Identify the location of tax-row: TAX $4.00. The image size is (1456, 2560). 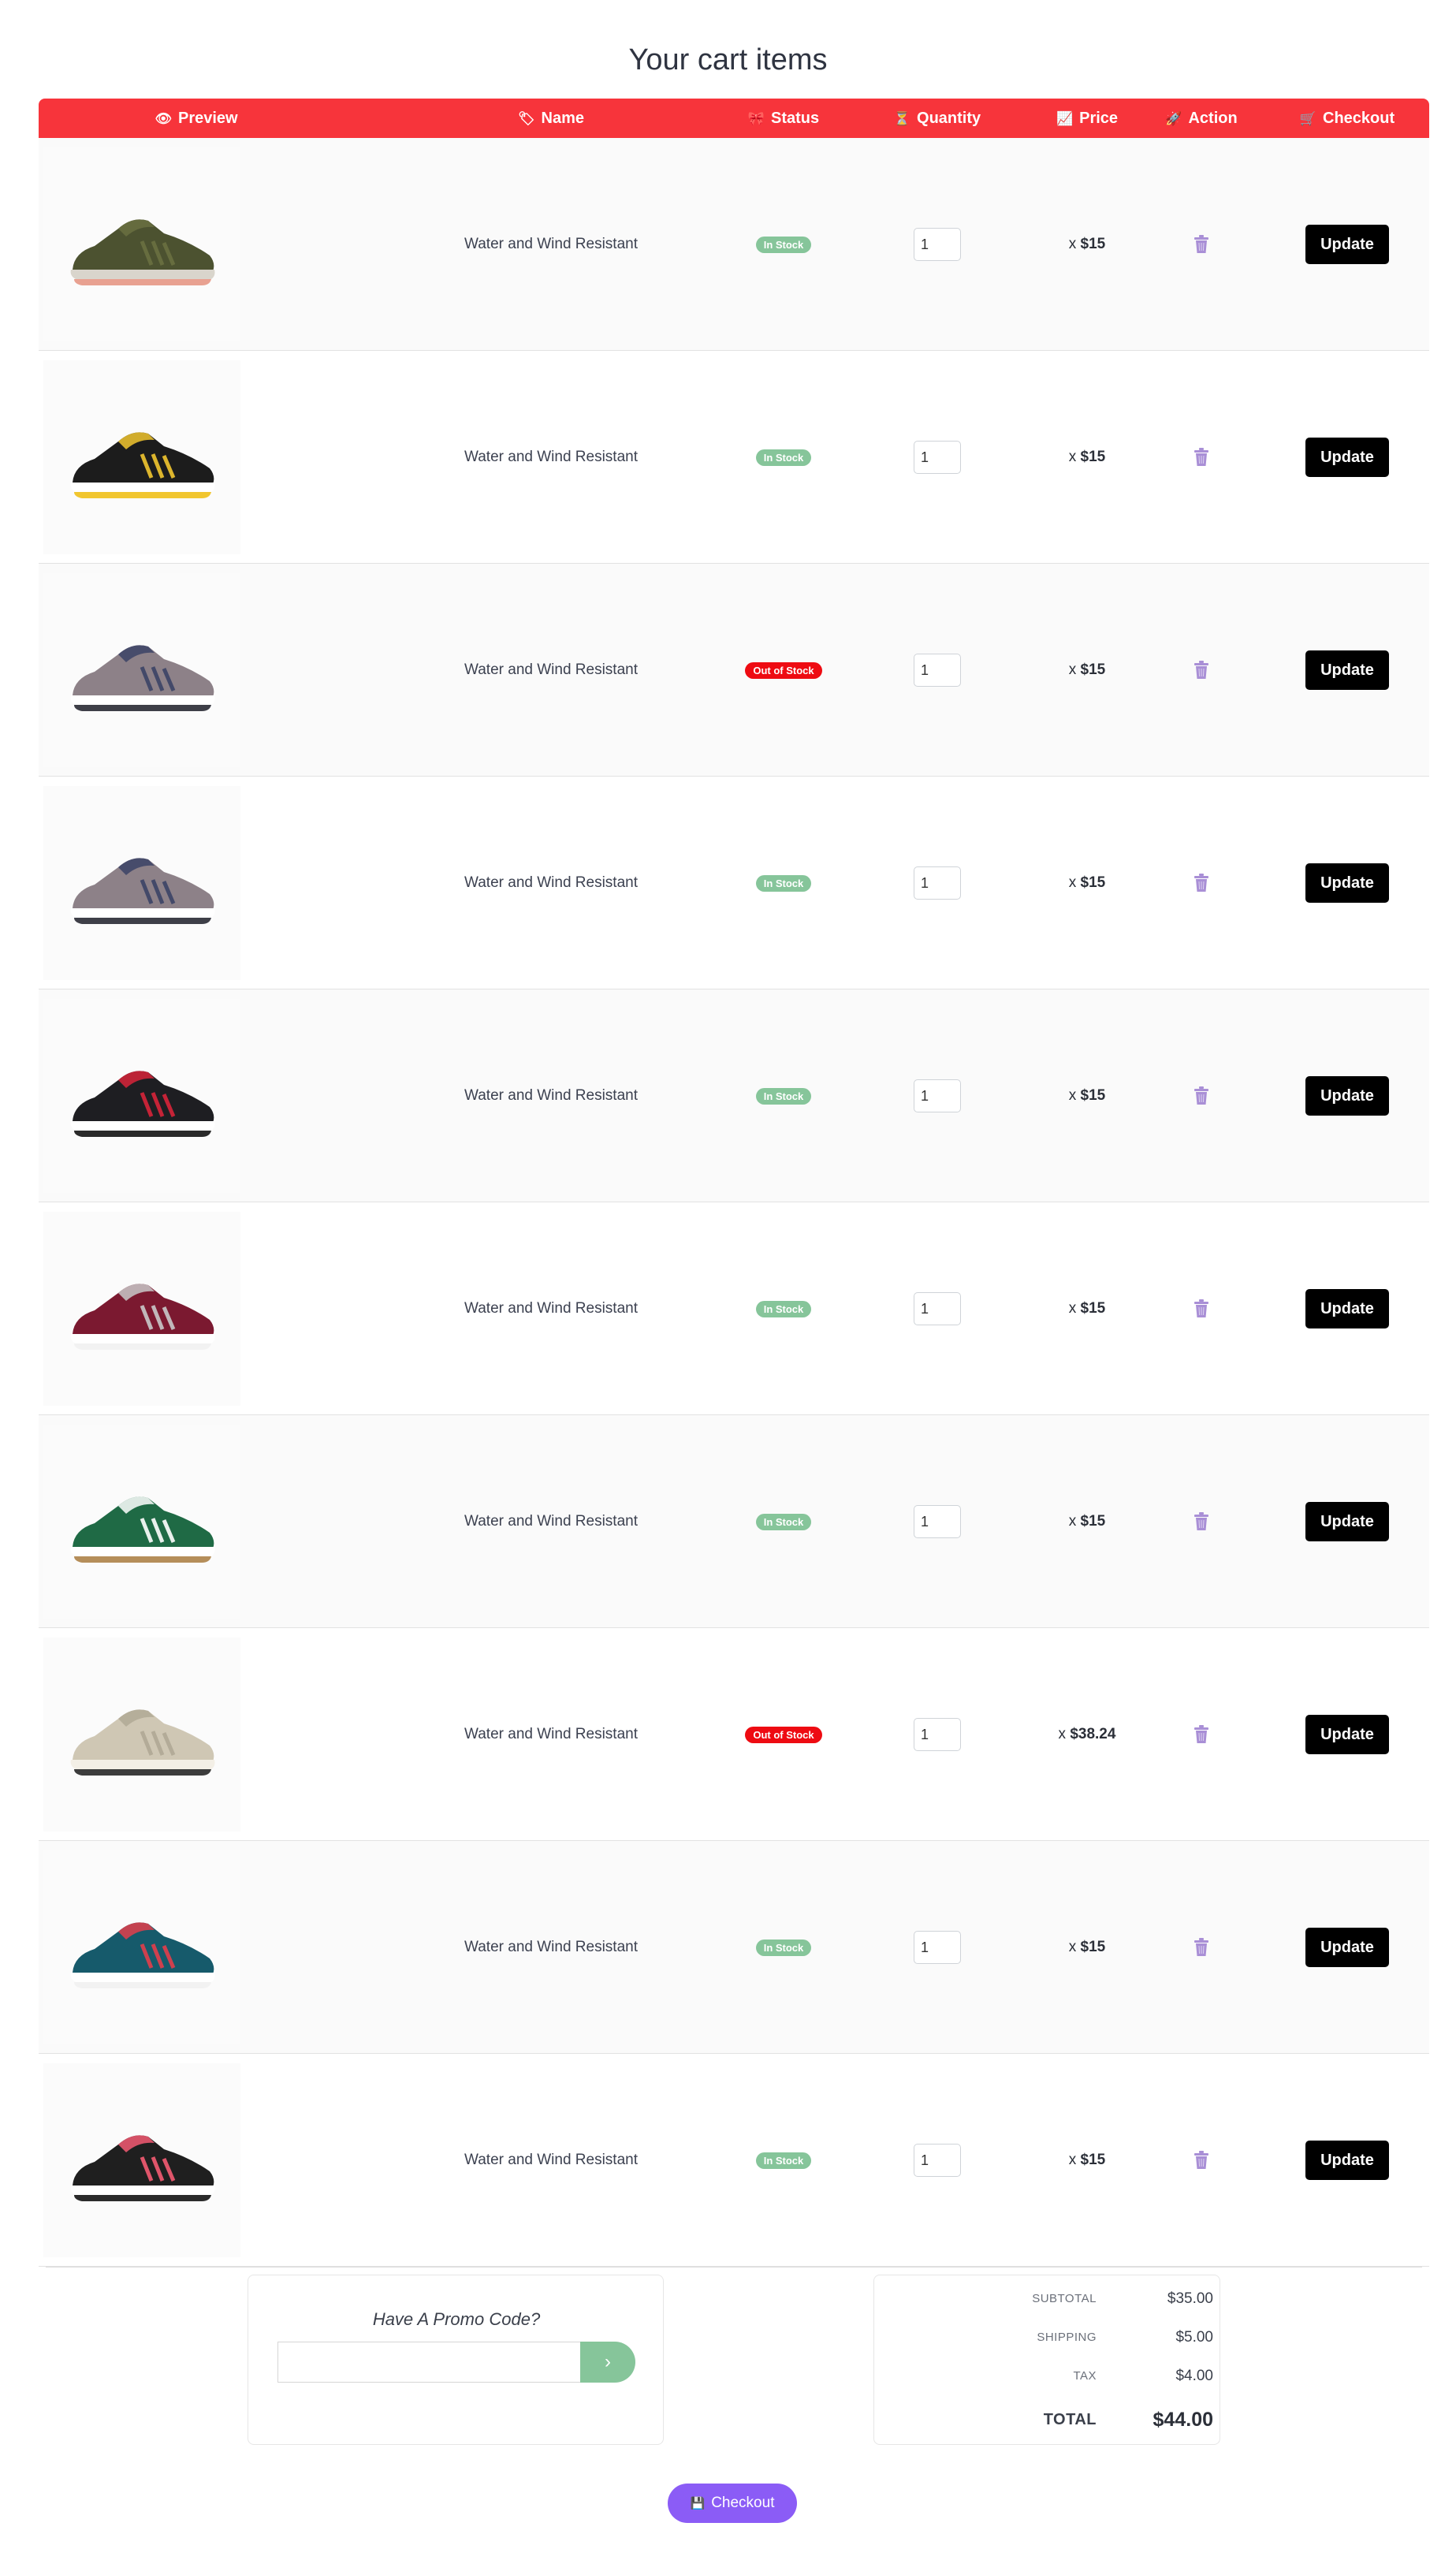
(1047, 2376).